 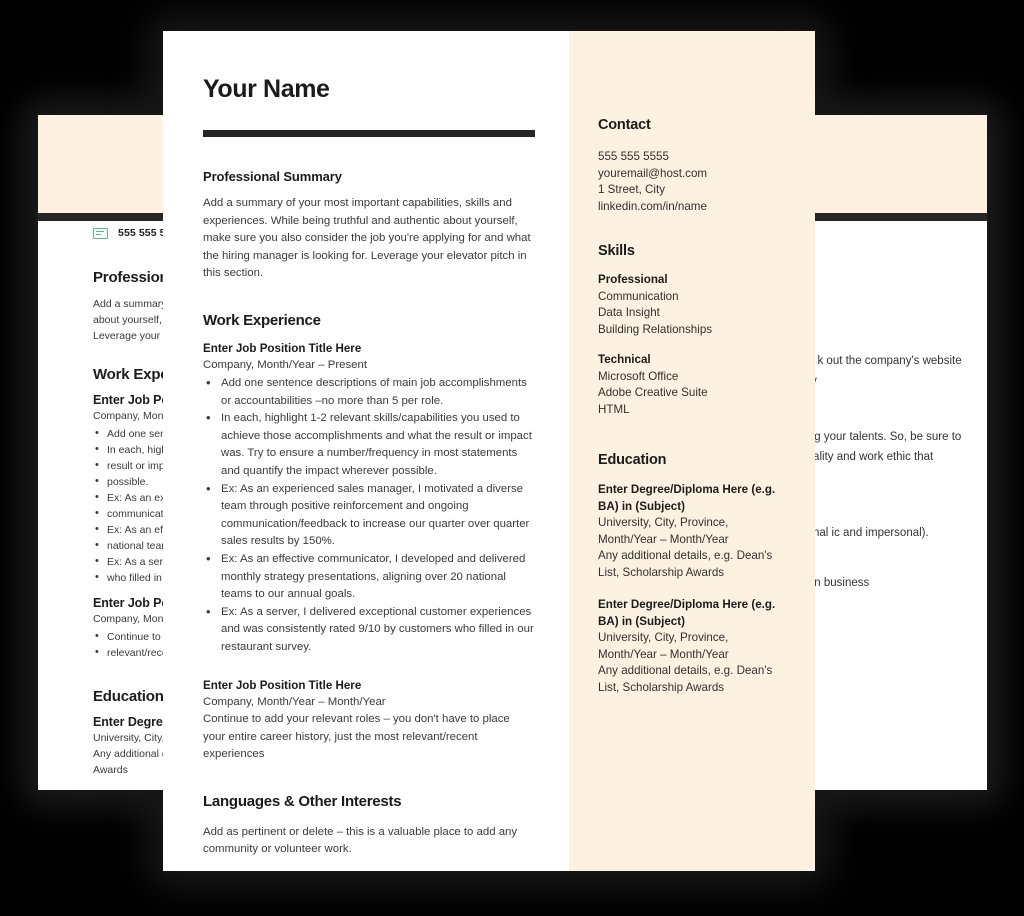 What do you see at coordinates (655, 329) in the screenshot?
I see `skill-item: Building Relationships` at bounding box center [655, 329].